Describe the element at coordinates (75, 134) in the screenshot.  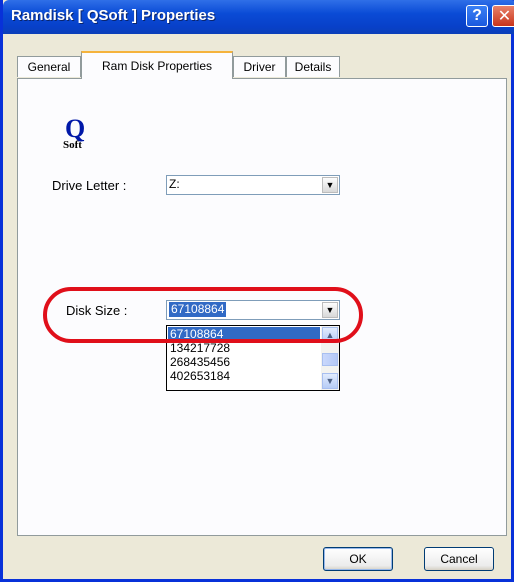
I see `qsoft-logo: Q Soft` at that location.